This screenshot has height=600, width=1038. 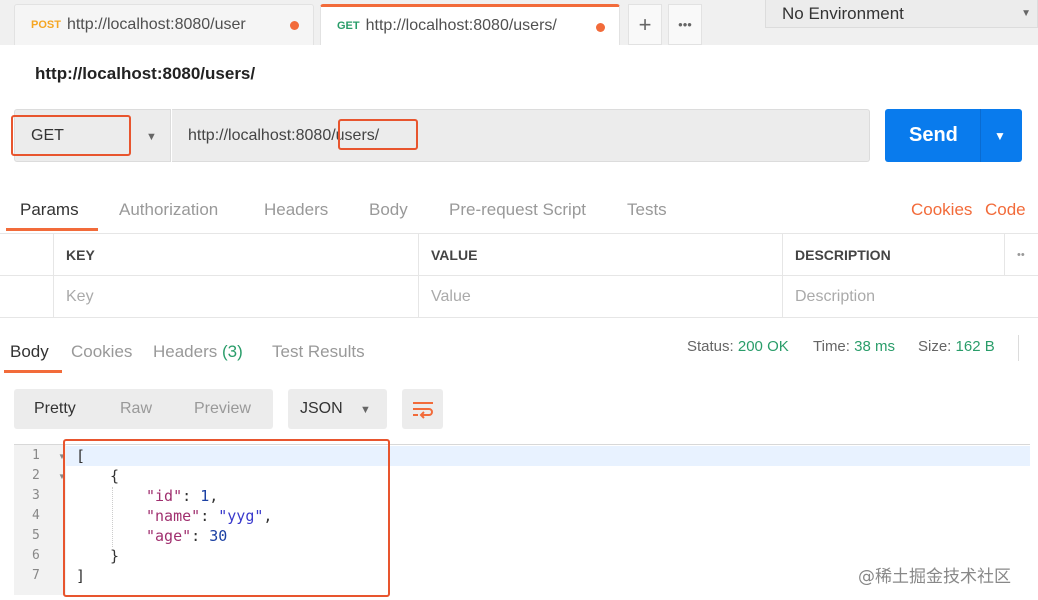 I want to click on more-tabs-button: •••, so click(x=685, y=24).